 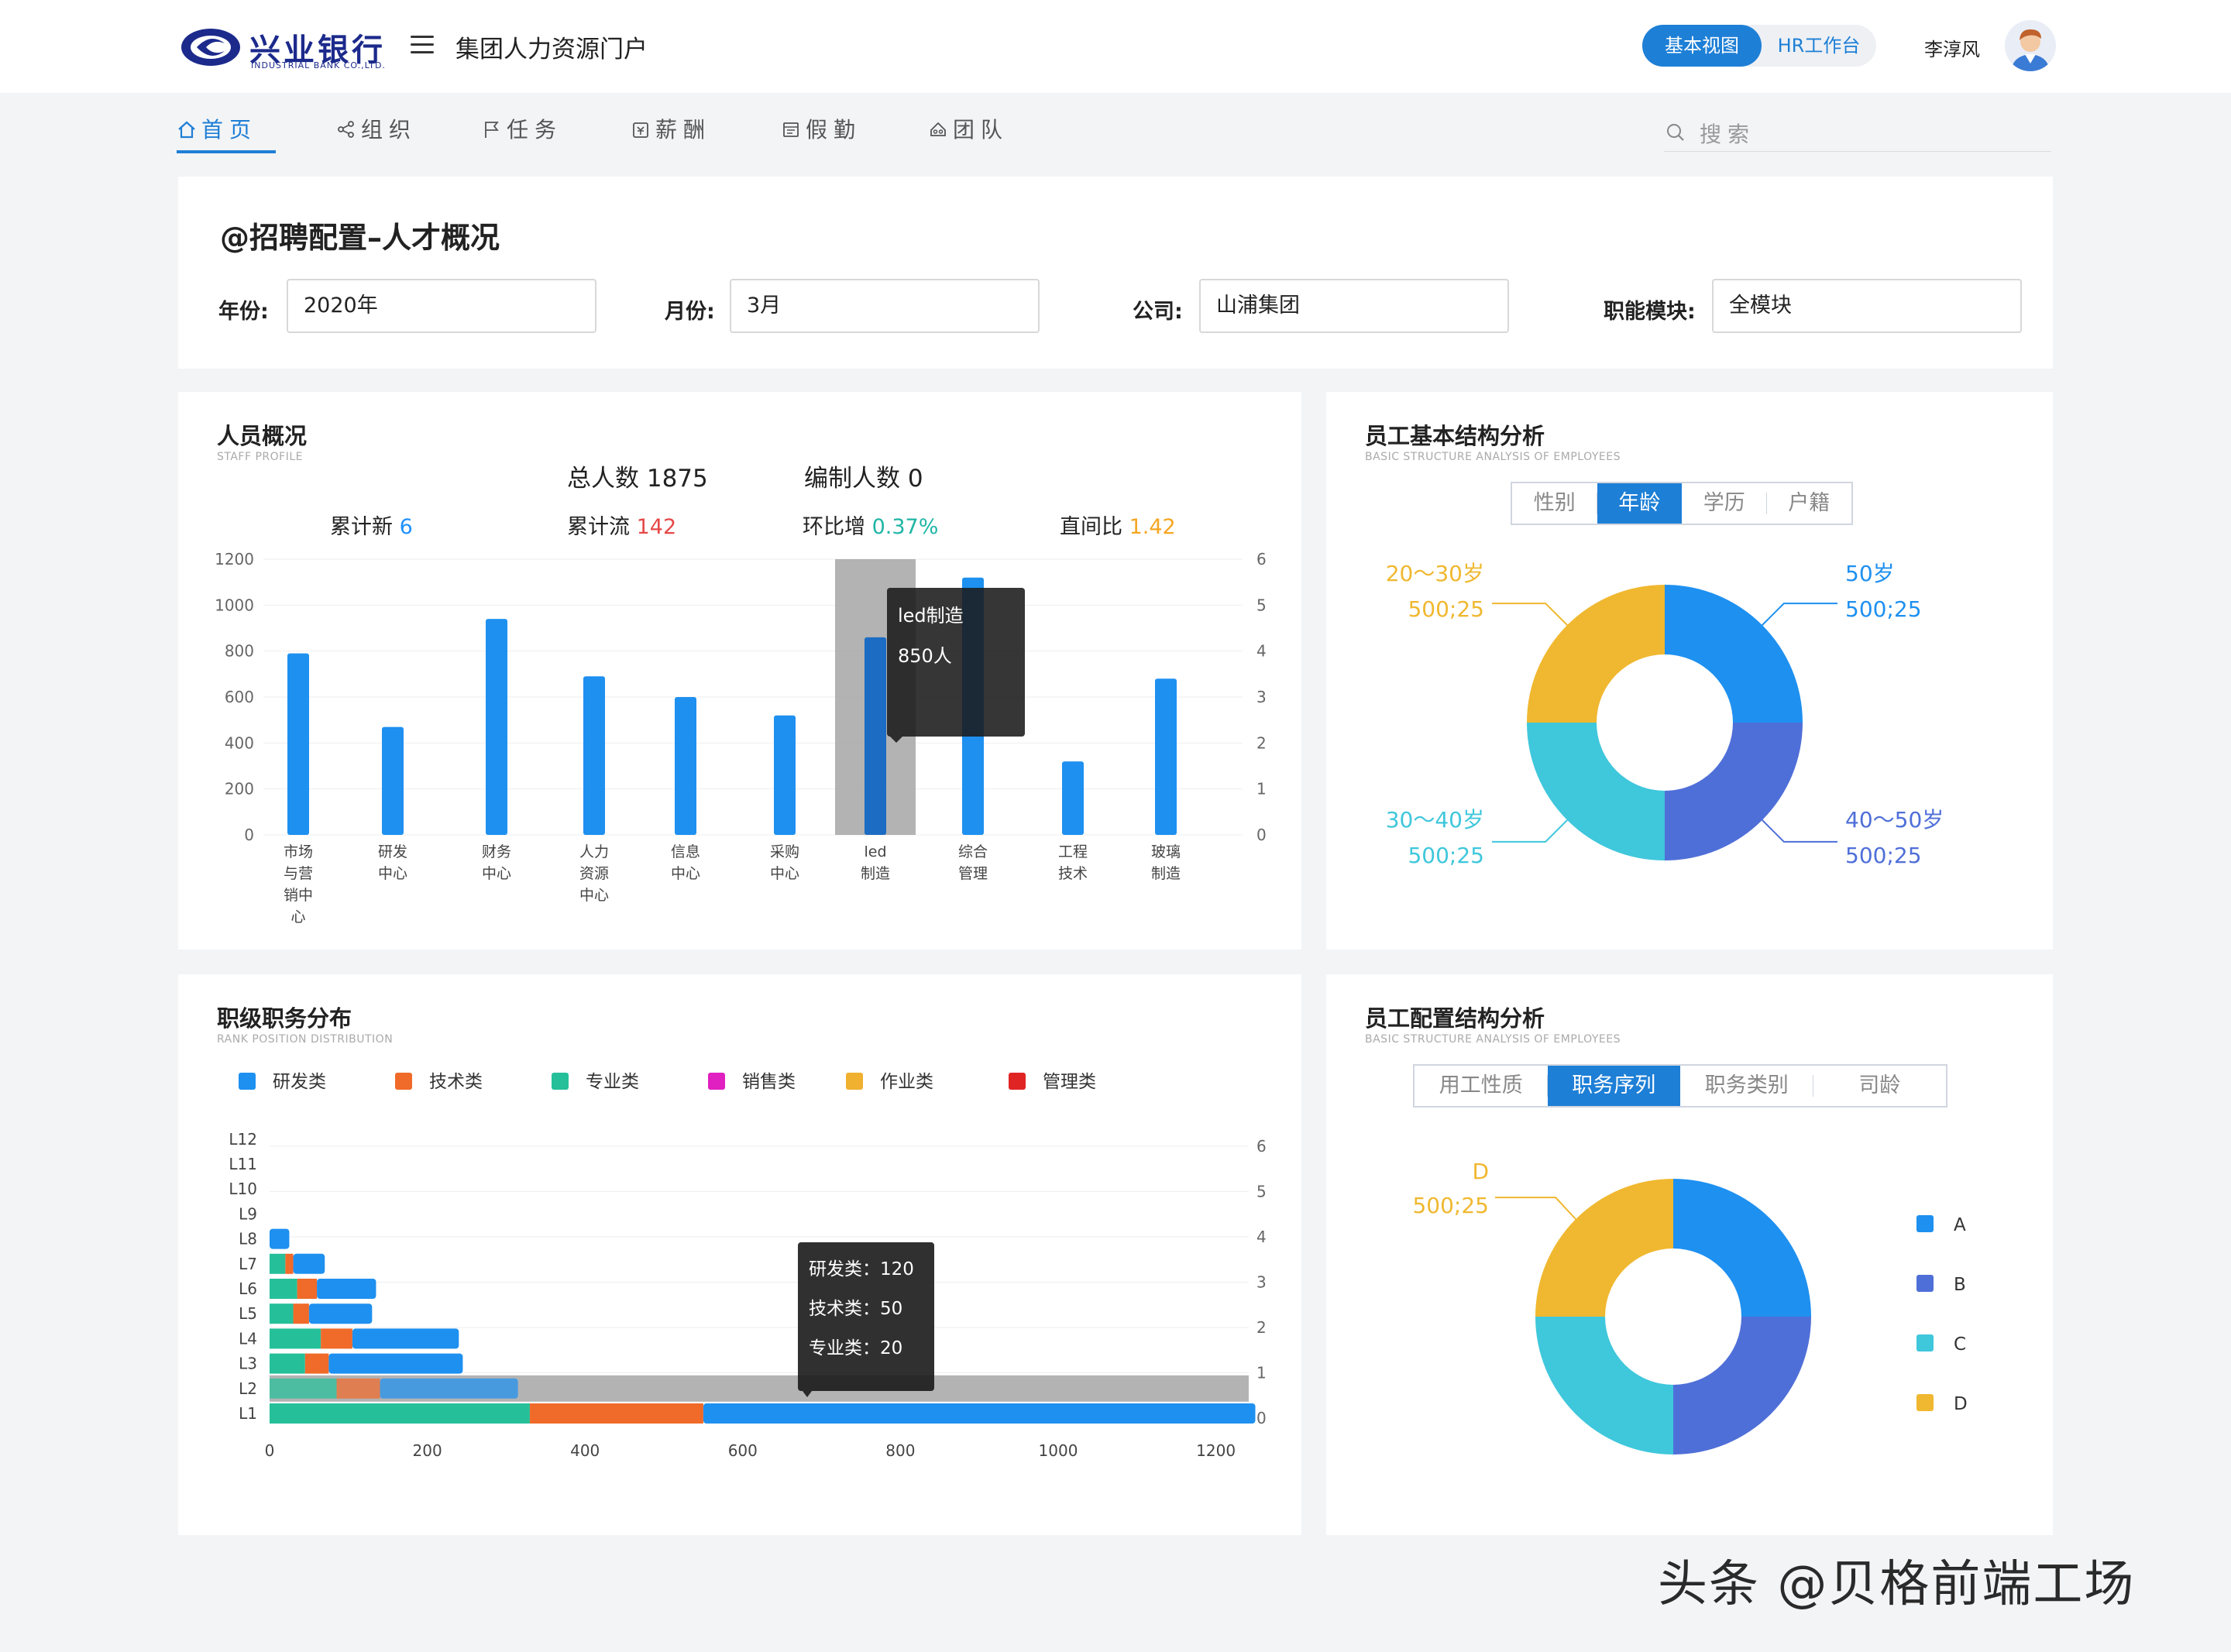 I want to click on bar-L6-研发类, so click(x=346, y=1289).